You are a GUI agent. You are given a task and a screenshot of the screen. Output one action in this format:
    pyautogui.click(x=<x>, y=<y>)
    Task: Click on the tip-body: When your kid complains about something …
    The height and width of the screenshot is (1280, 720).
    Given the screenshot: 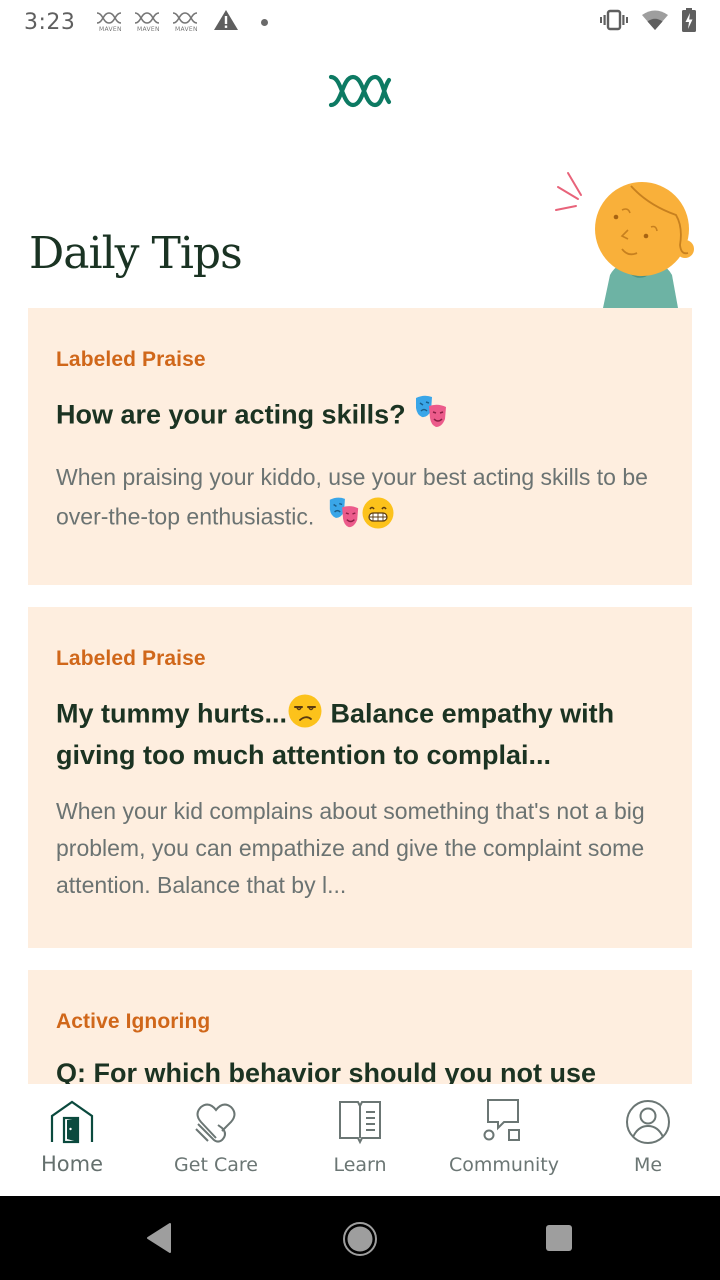 What is the action you would take?
    pyautogui.click(x=350, y=848)
    